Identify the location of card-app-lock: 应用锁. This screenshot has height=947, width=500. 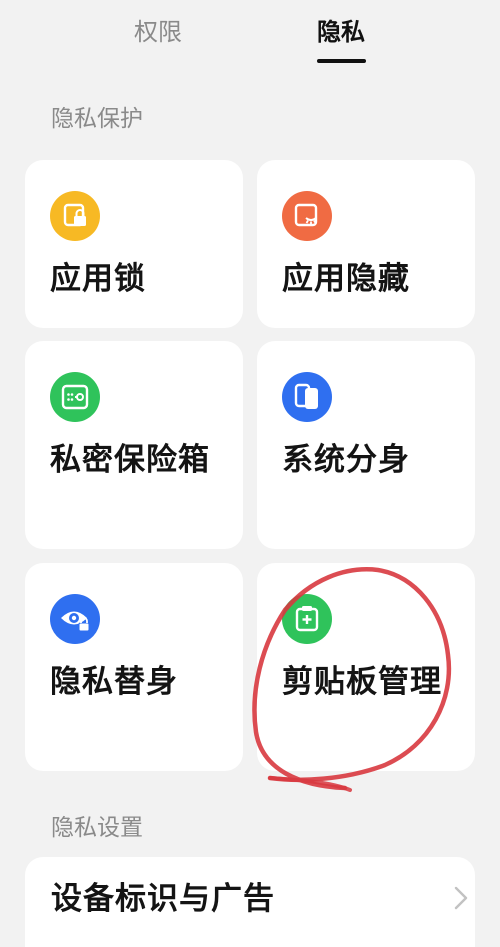
(134, 244).